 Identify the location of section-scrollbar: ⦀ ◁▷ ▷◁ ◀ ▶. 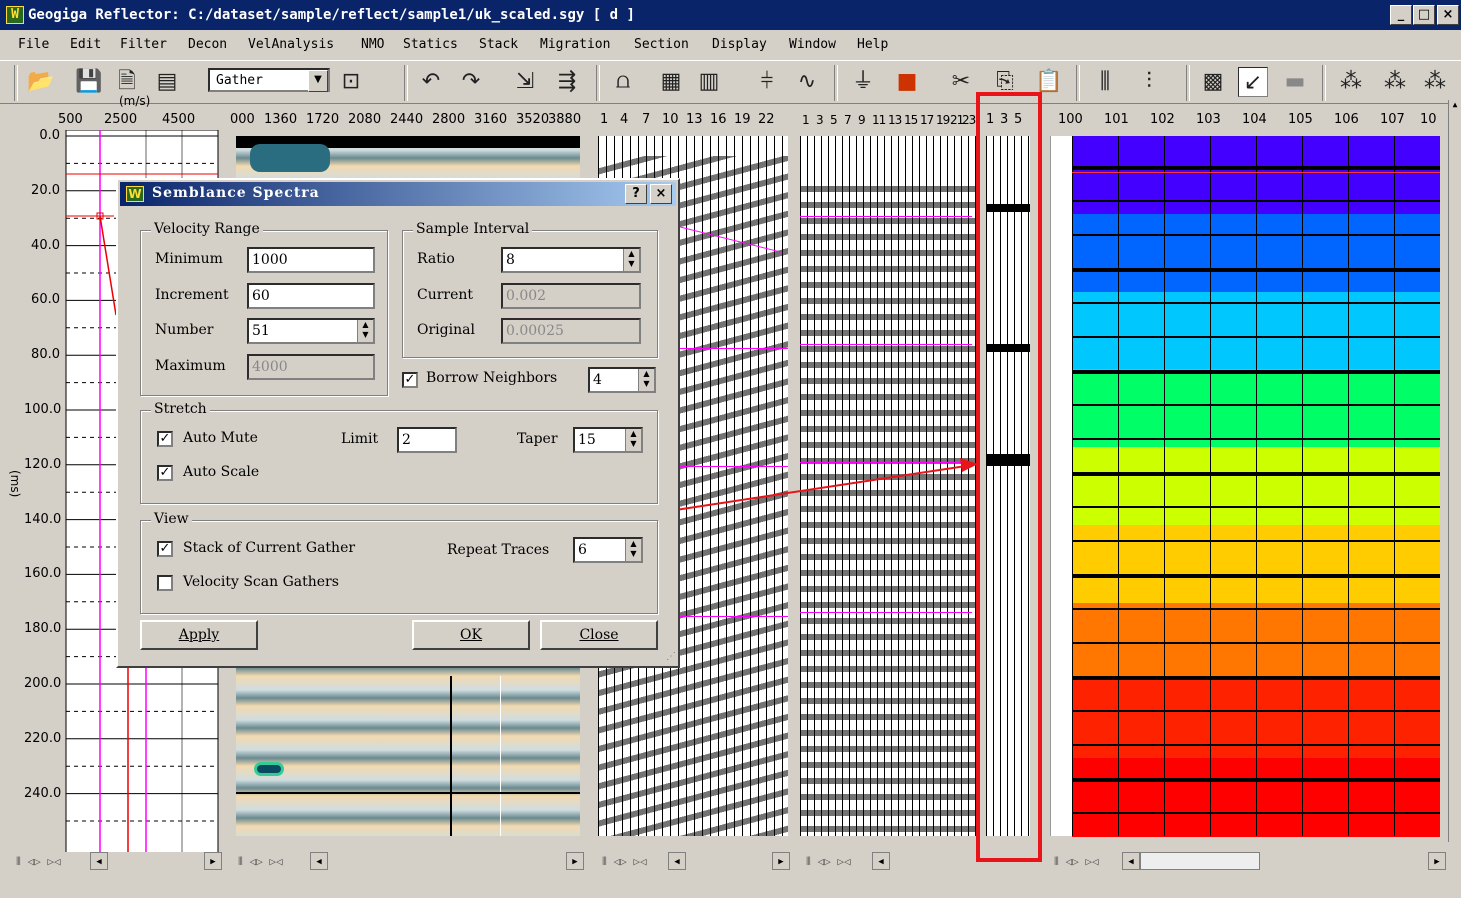
(1248, 862).